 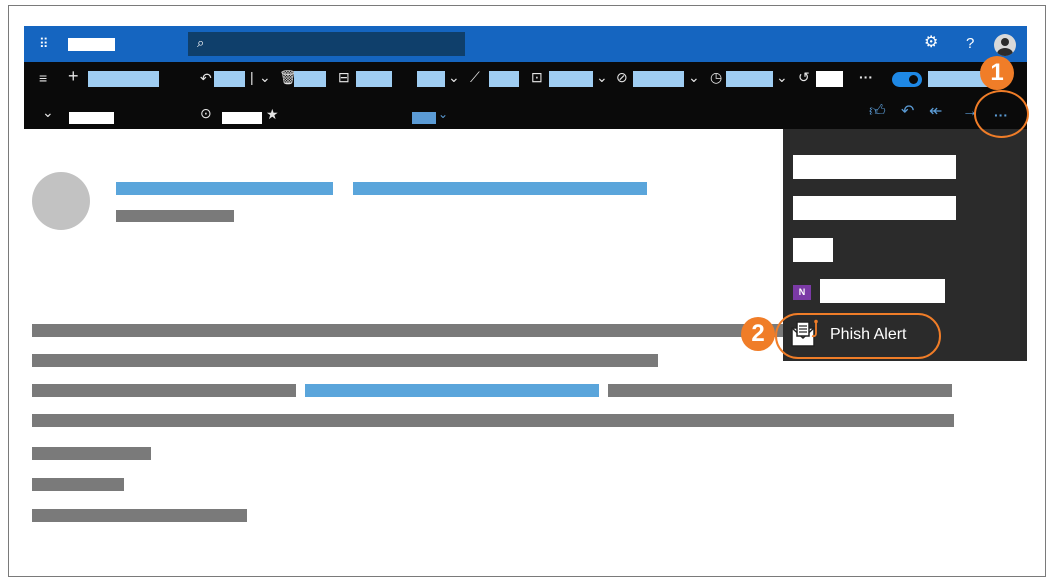 What do you see at coordinates (431, 79) in the screenshot?
I see `move-button` at bounding box center [431, 79].